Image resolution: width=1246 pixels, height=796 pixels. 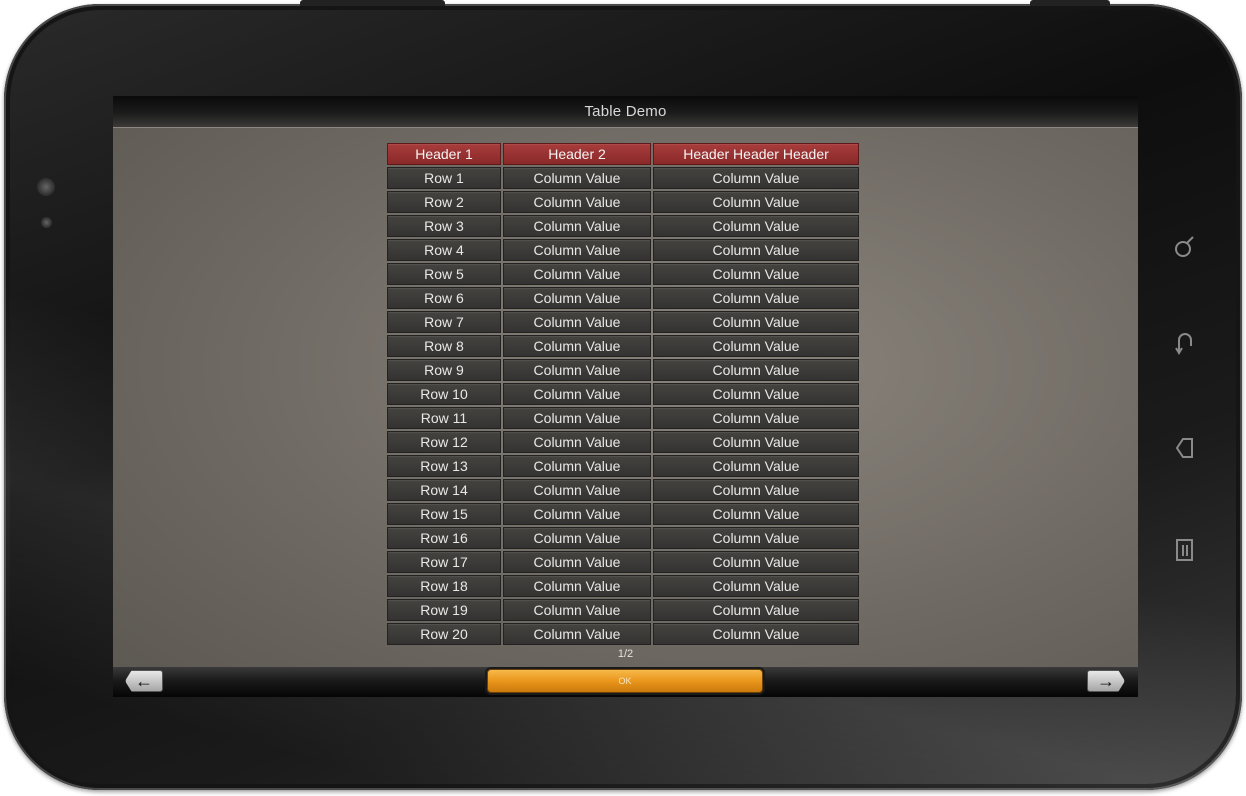 I want to click on table-row: Row 3 Column Value Column Value, so click(x=623, y=226).